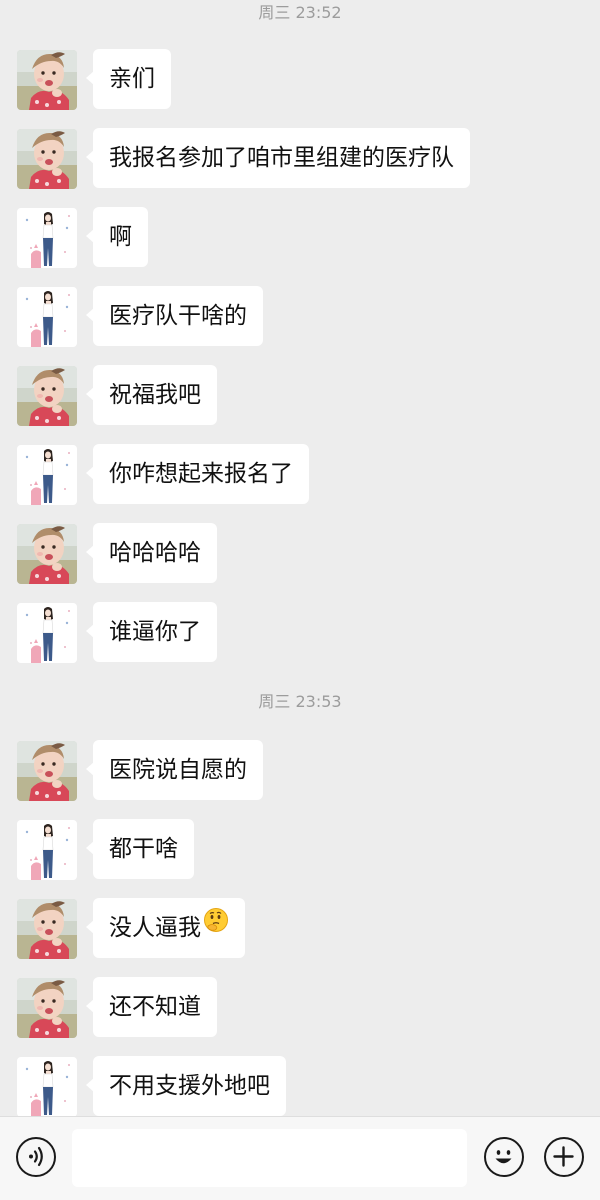 The width and height of the screenshot is (600, 1200). I want to click on timestamp: 周三 23:53, so click(300, 701).